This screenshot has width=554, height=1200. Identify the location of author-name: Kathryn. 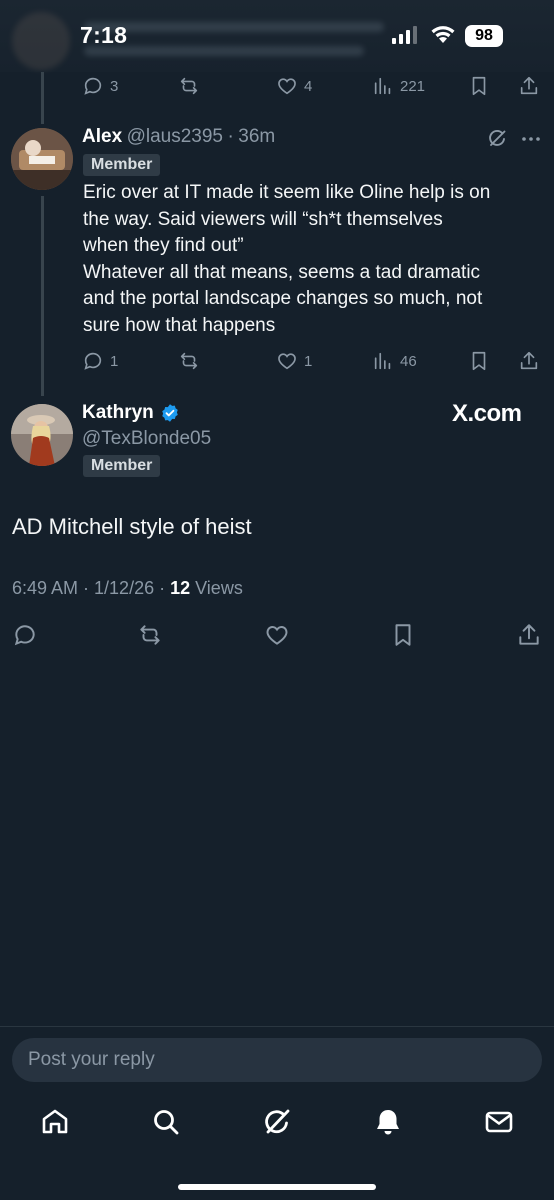
(118, 413).